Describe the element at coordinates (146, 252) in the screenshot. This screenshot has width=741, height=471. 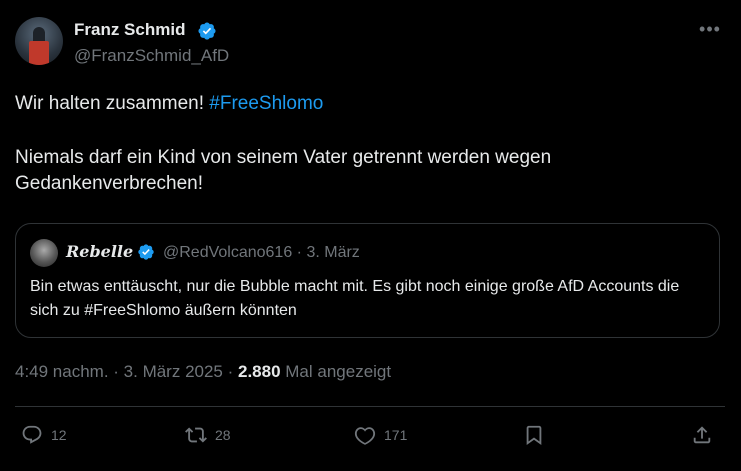
I see `quoted-verified-badge-icon` at that location.